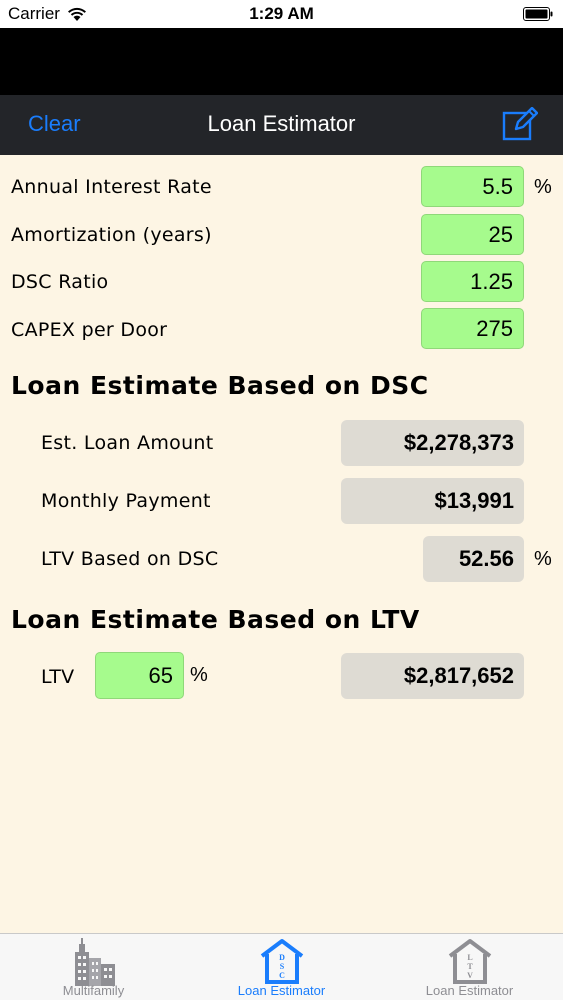  I want to click on monthly-payment-label: Monthly Payment, so click(126, 501).